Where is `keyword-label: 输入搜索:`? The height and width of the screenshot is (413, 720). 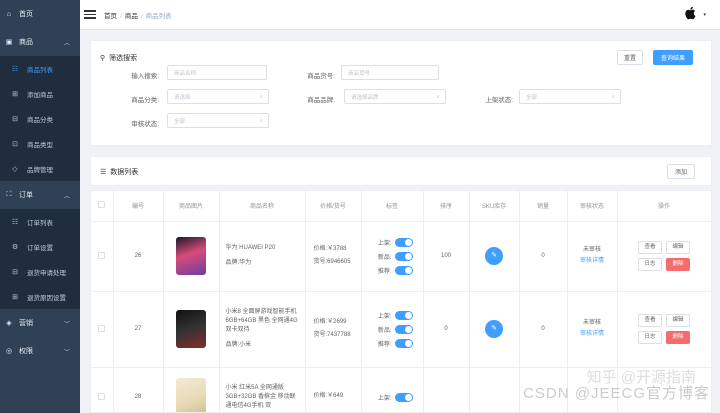 keyword-label: 输入搜索: is located at coordinates (145, 76).